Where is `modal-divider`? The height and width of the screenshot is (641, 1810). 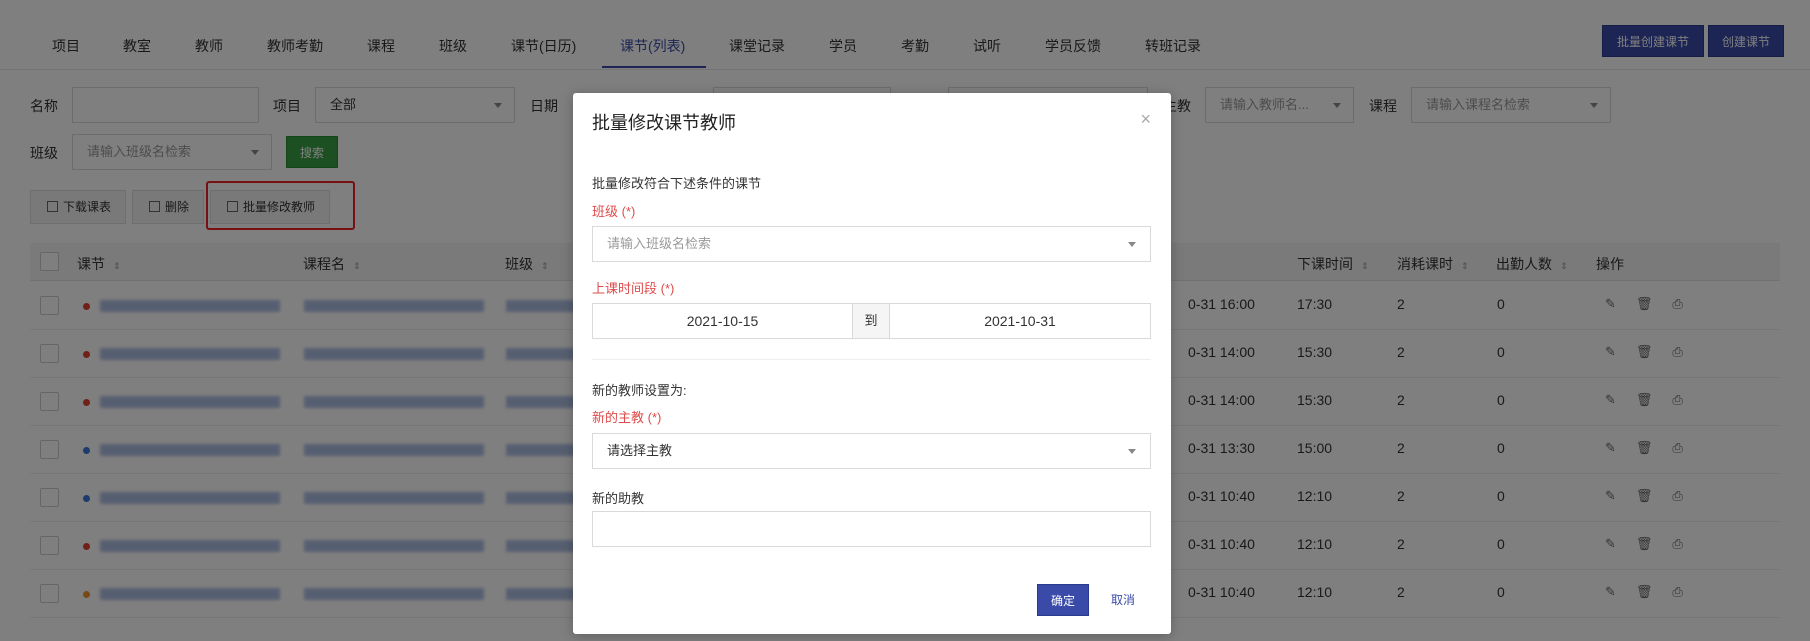
modal-divider is located at coordinates (871, 359).